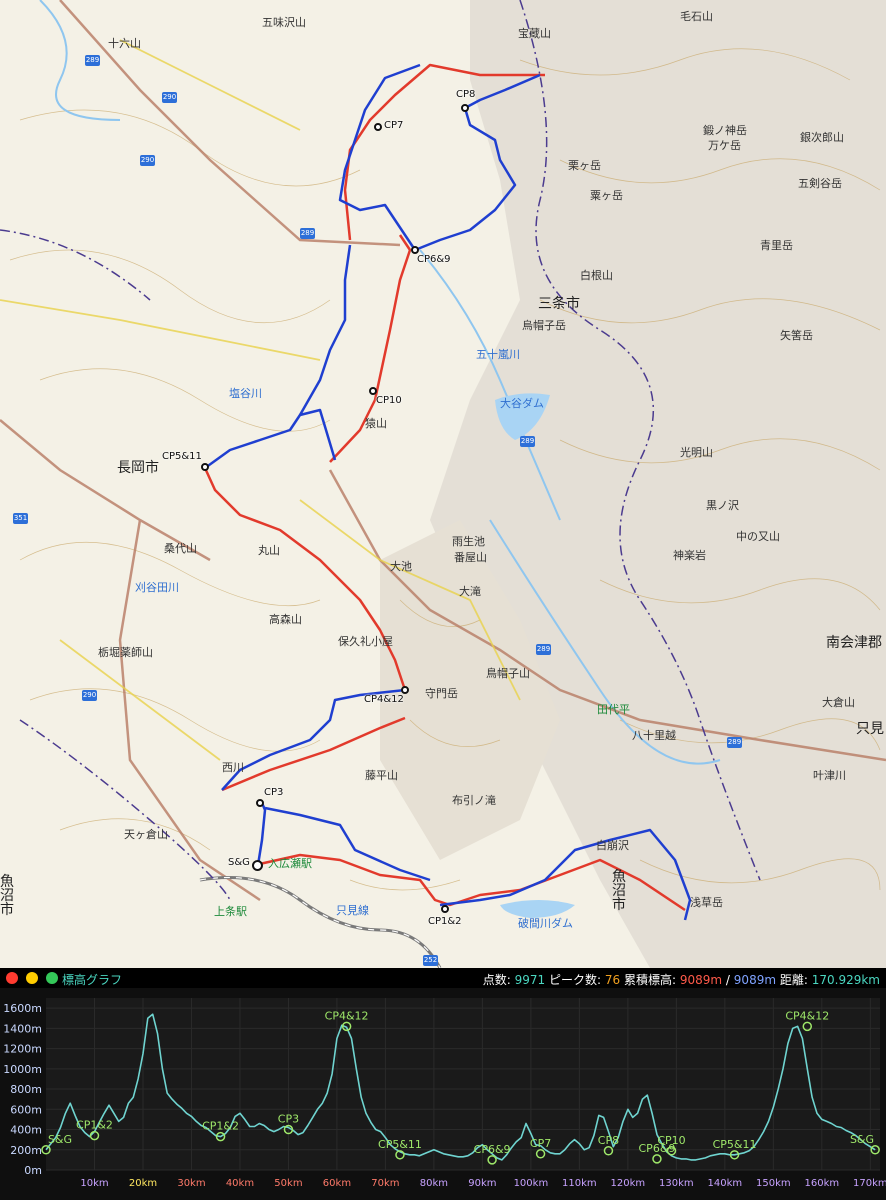 This screenshot has height=1200, width=886. What do you see at coordinates (540, 1143) in the screenshot?
I see `checkpoint-point-label: CP7` at bounding box center [540, 1143].